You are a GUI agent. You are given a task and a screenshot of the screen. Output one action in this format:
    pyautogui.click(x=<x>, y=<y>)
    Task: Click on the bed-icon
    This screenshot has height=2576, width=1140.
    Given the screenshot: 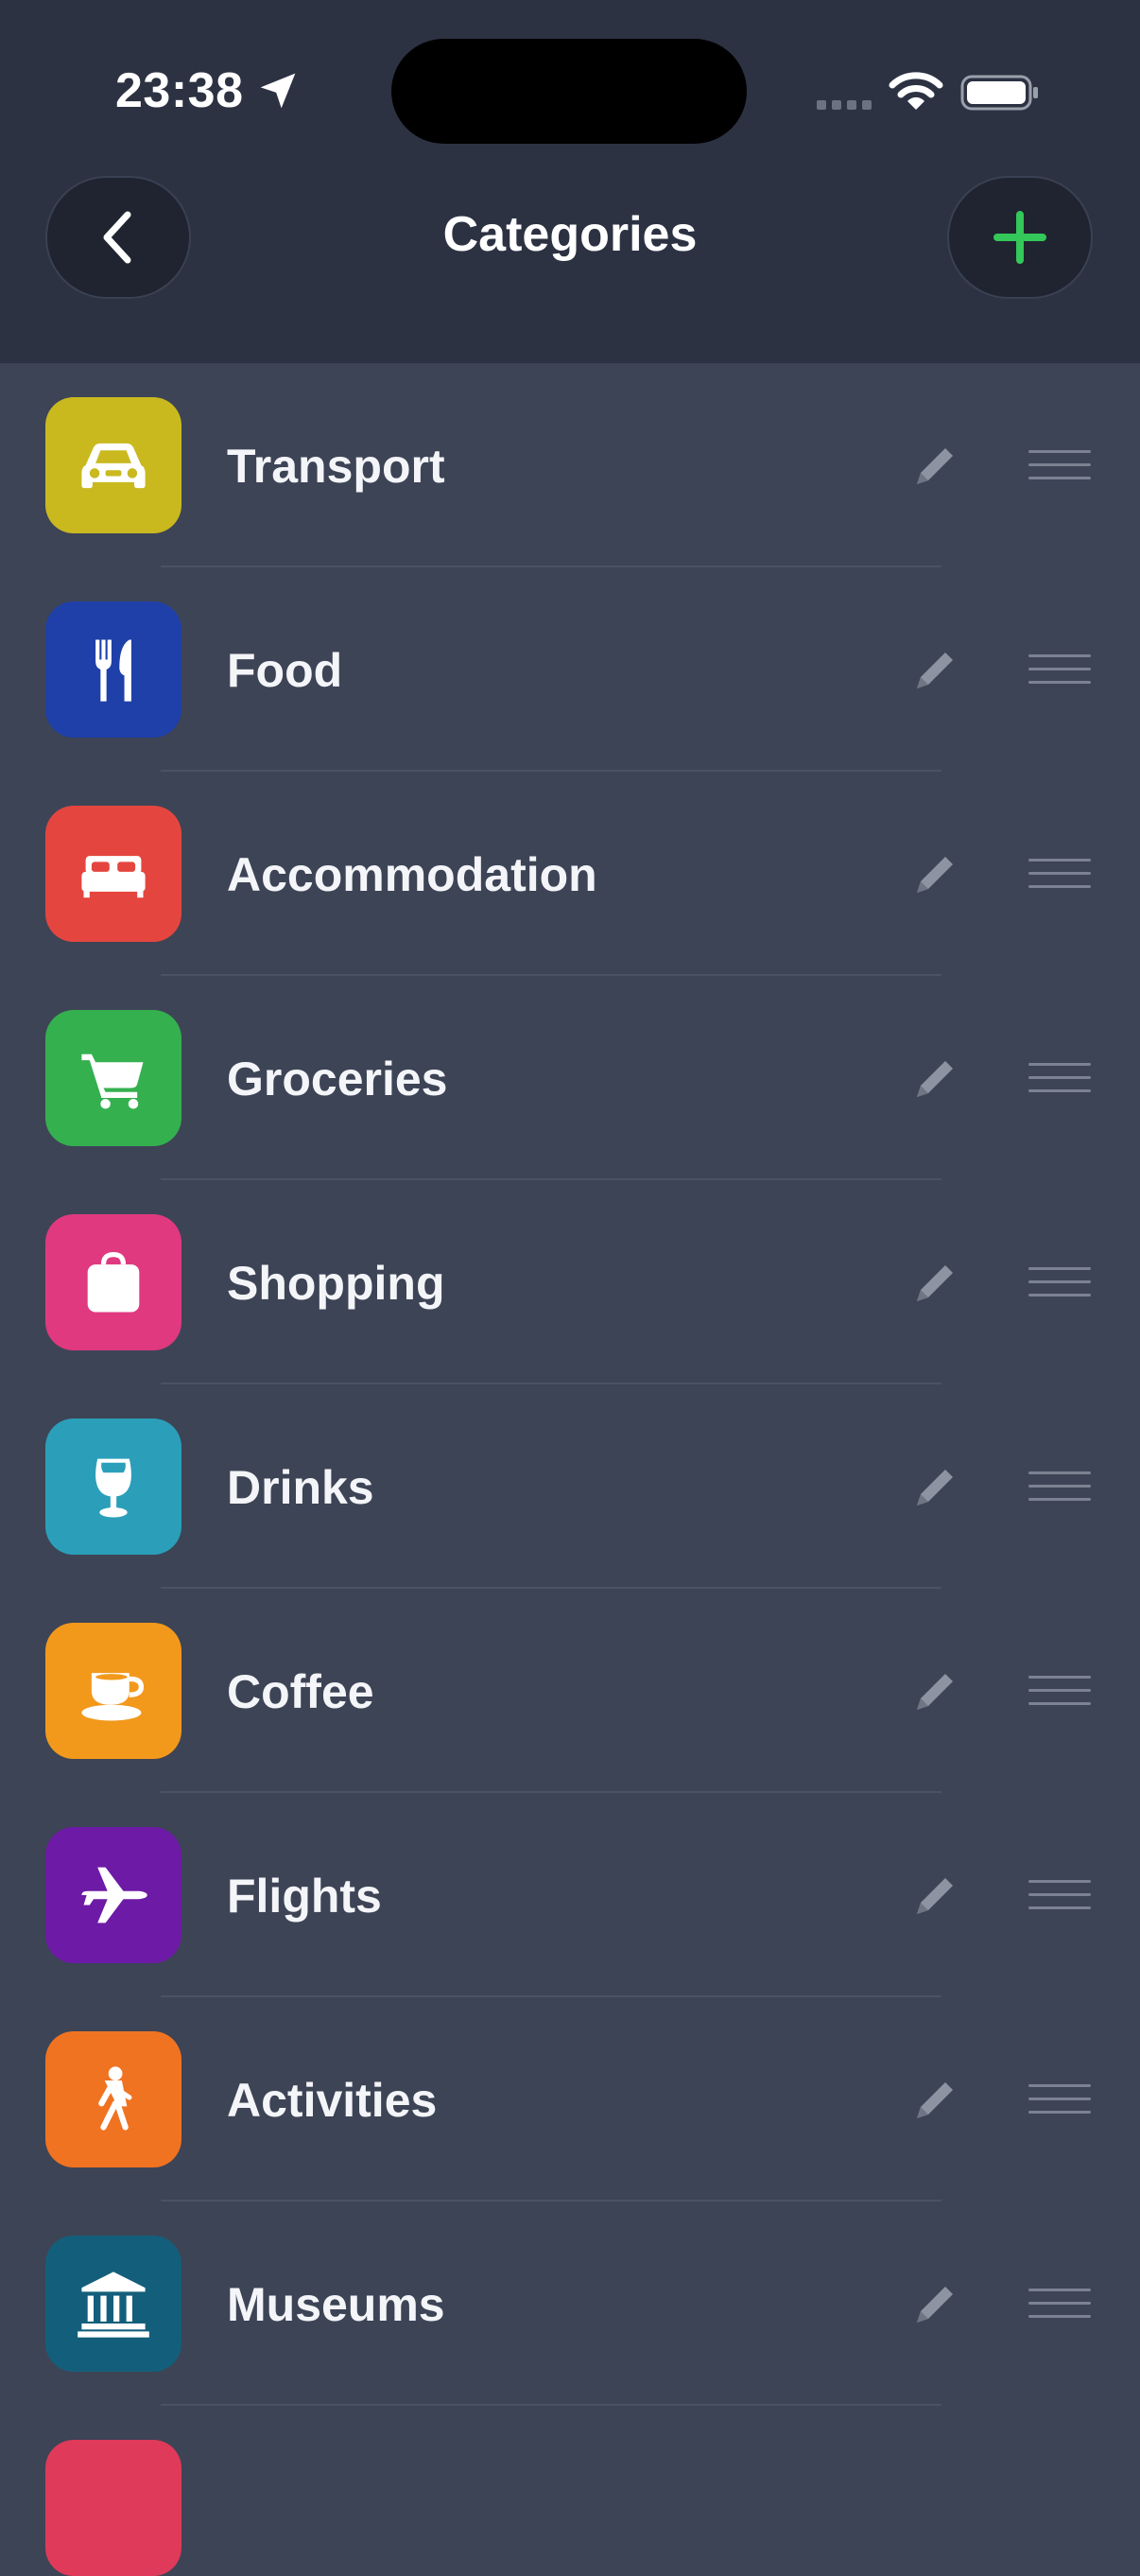 What is the action you would take?
    pyautogui.click(x=113, y=874)
    